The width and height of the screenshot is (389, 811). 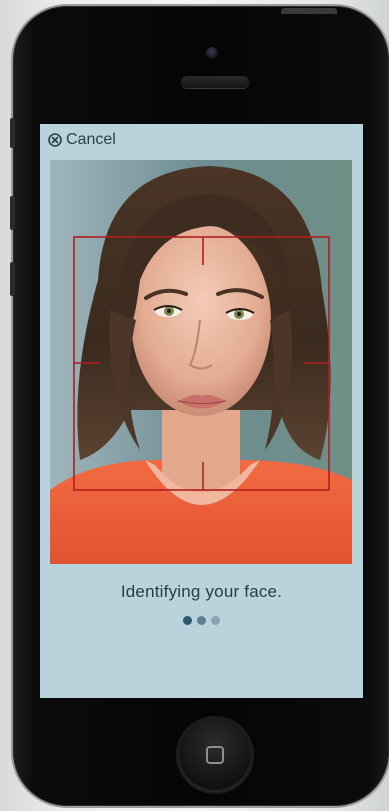 I want to click on volume-up-button, so click(x=12, y=213).